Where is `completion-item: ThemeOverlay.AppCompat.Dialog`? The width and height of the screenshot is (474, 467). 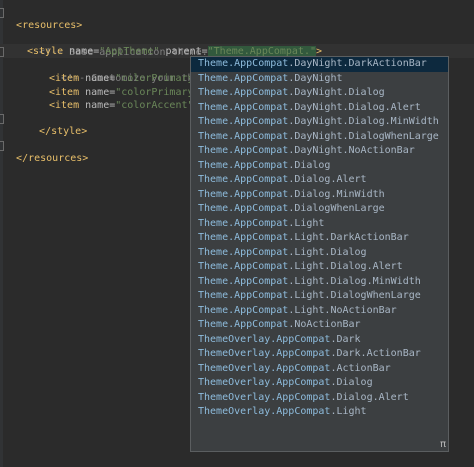
completion-item: ThemeOverlay.AppCompat.Dialog is located at coordinates (319, 383).